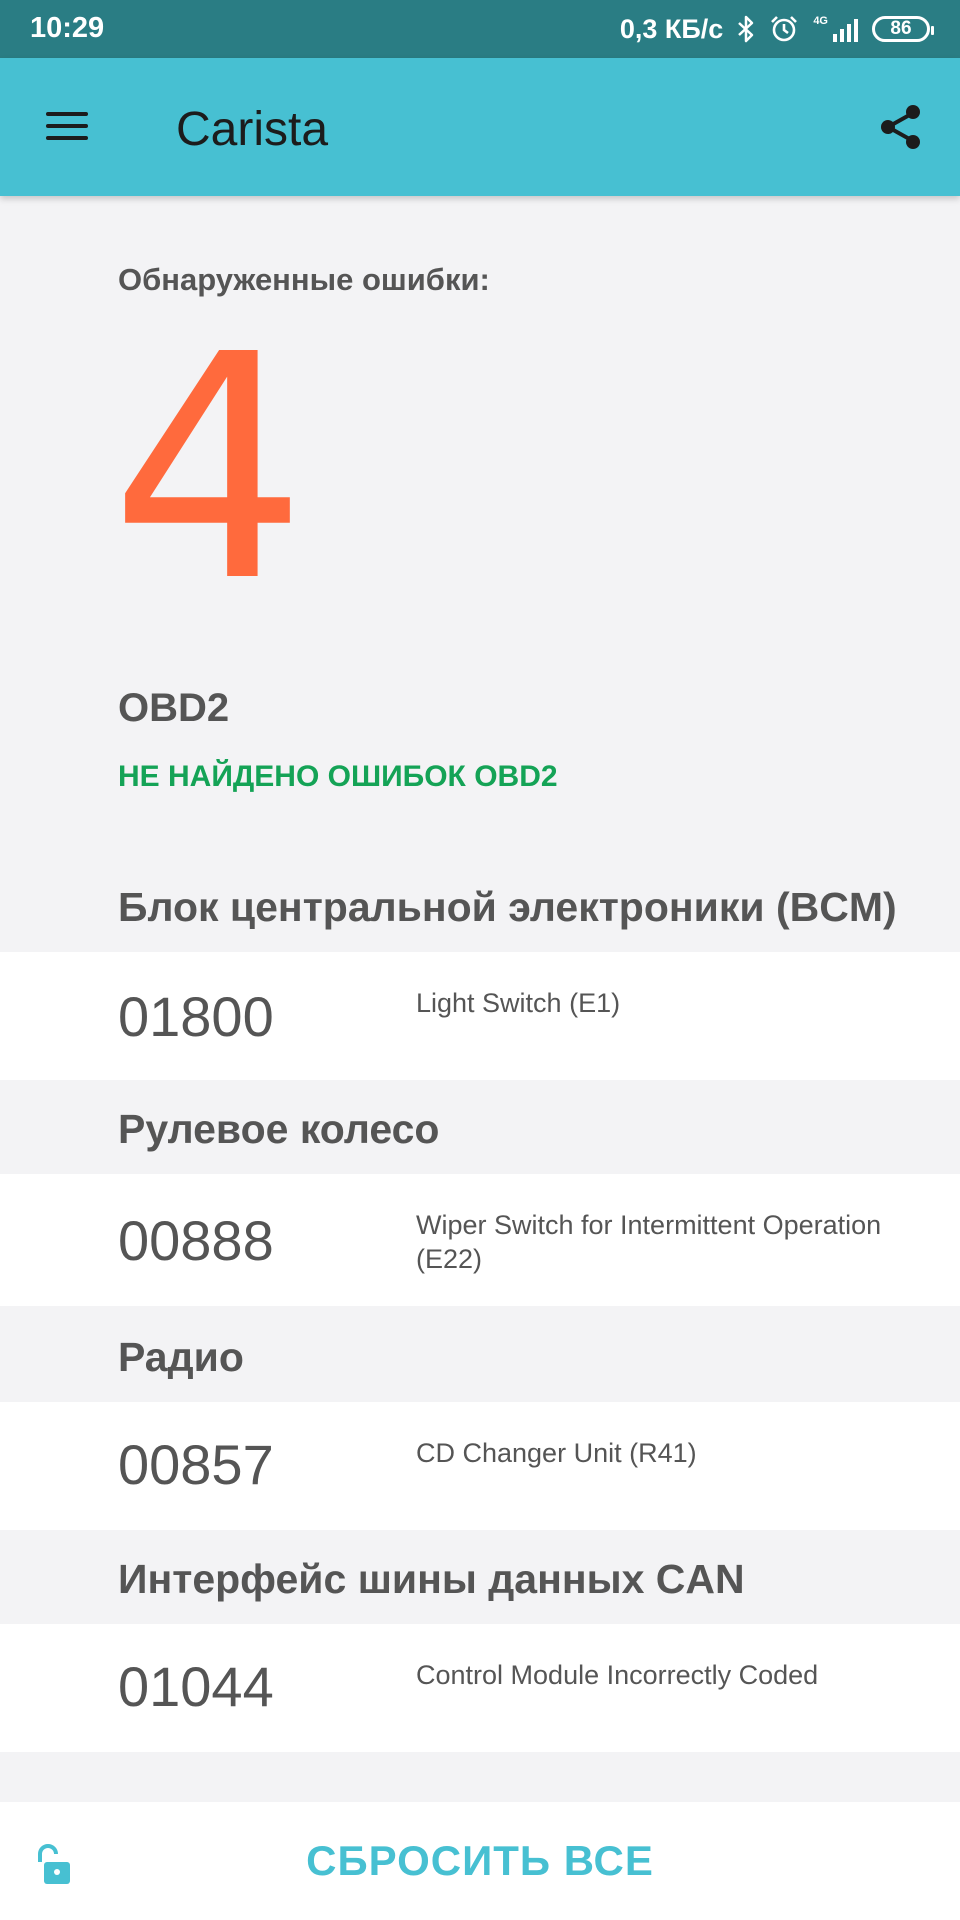  Describe the element at coordinates (901, 127) in the screenshot. I see `share-icon` at that location.